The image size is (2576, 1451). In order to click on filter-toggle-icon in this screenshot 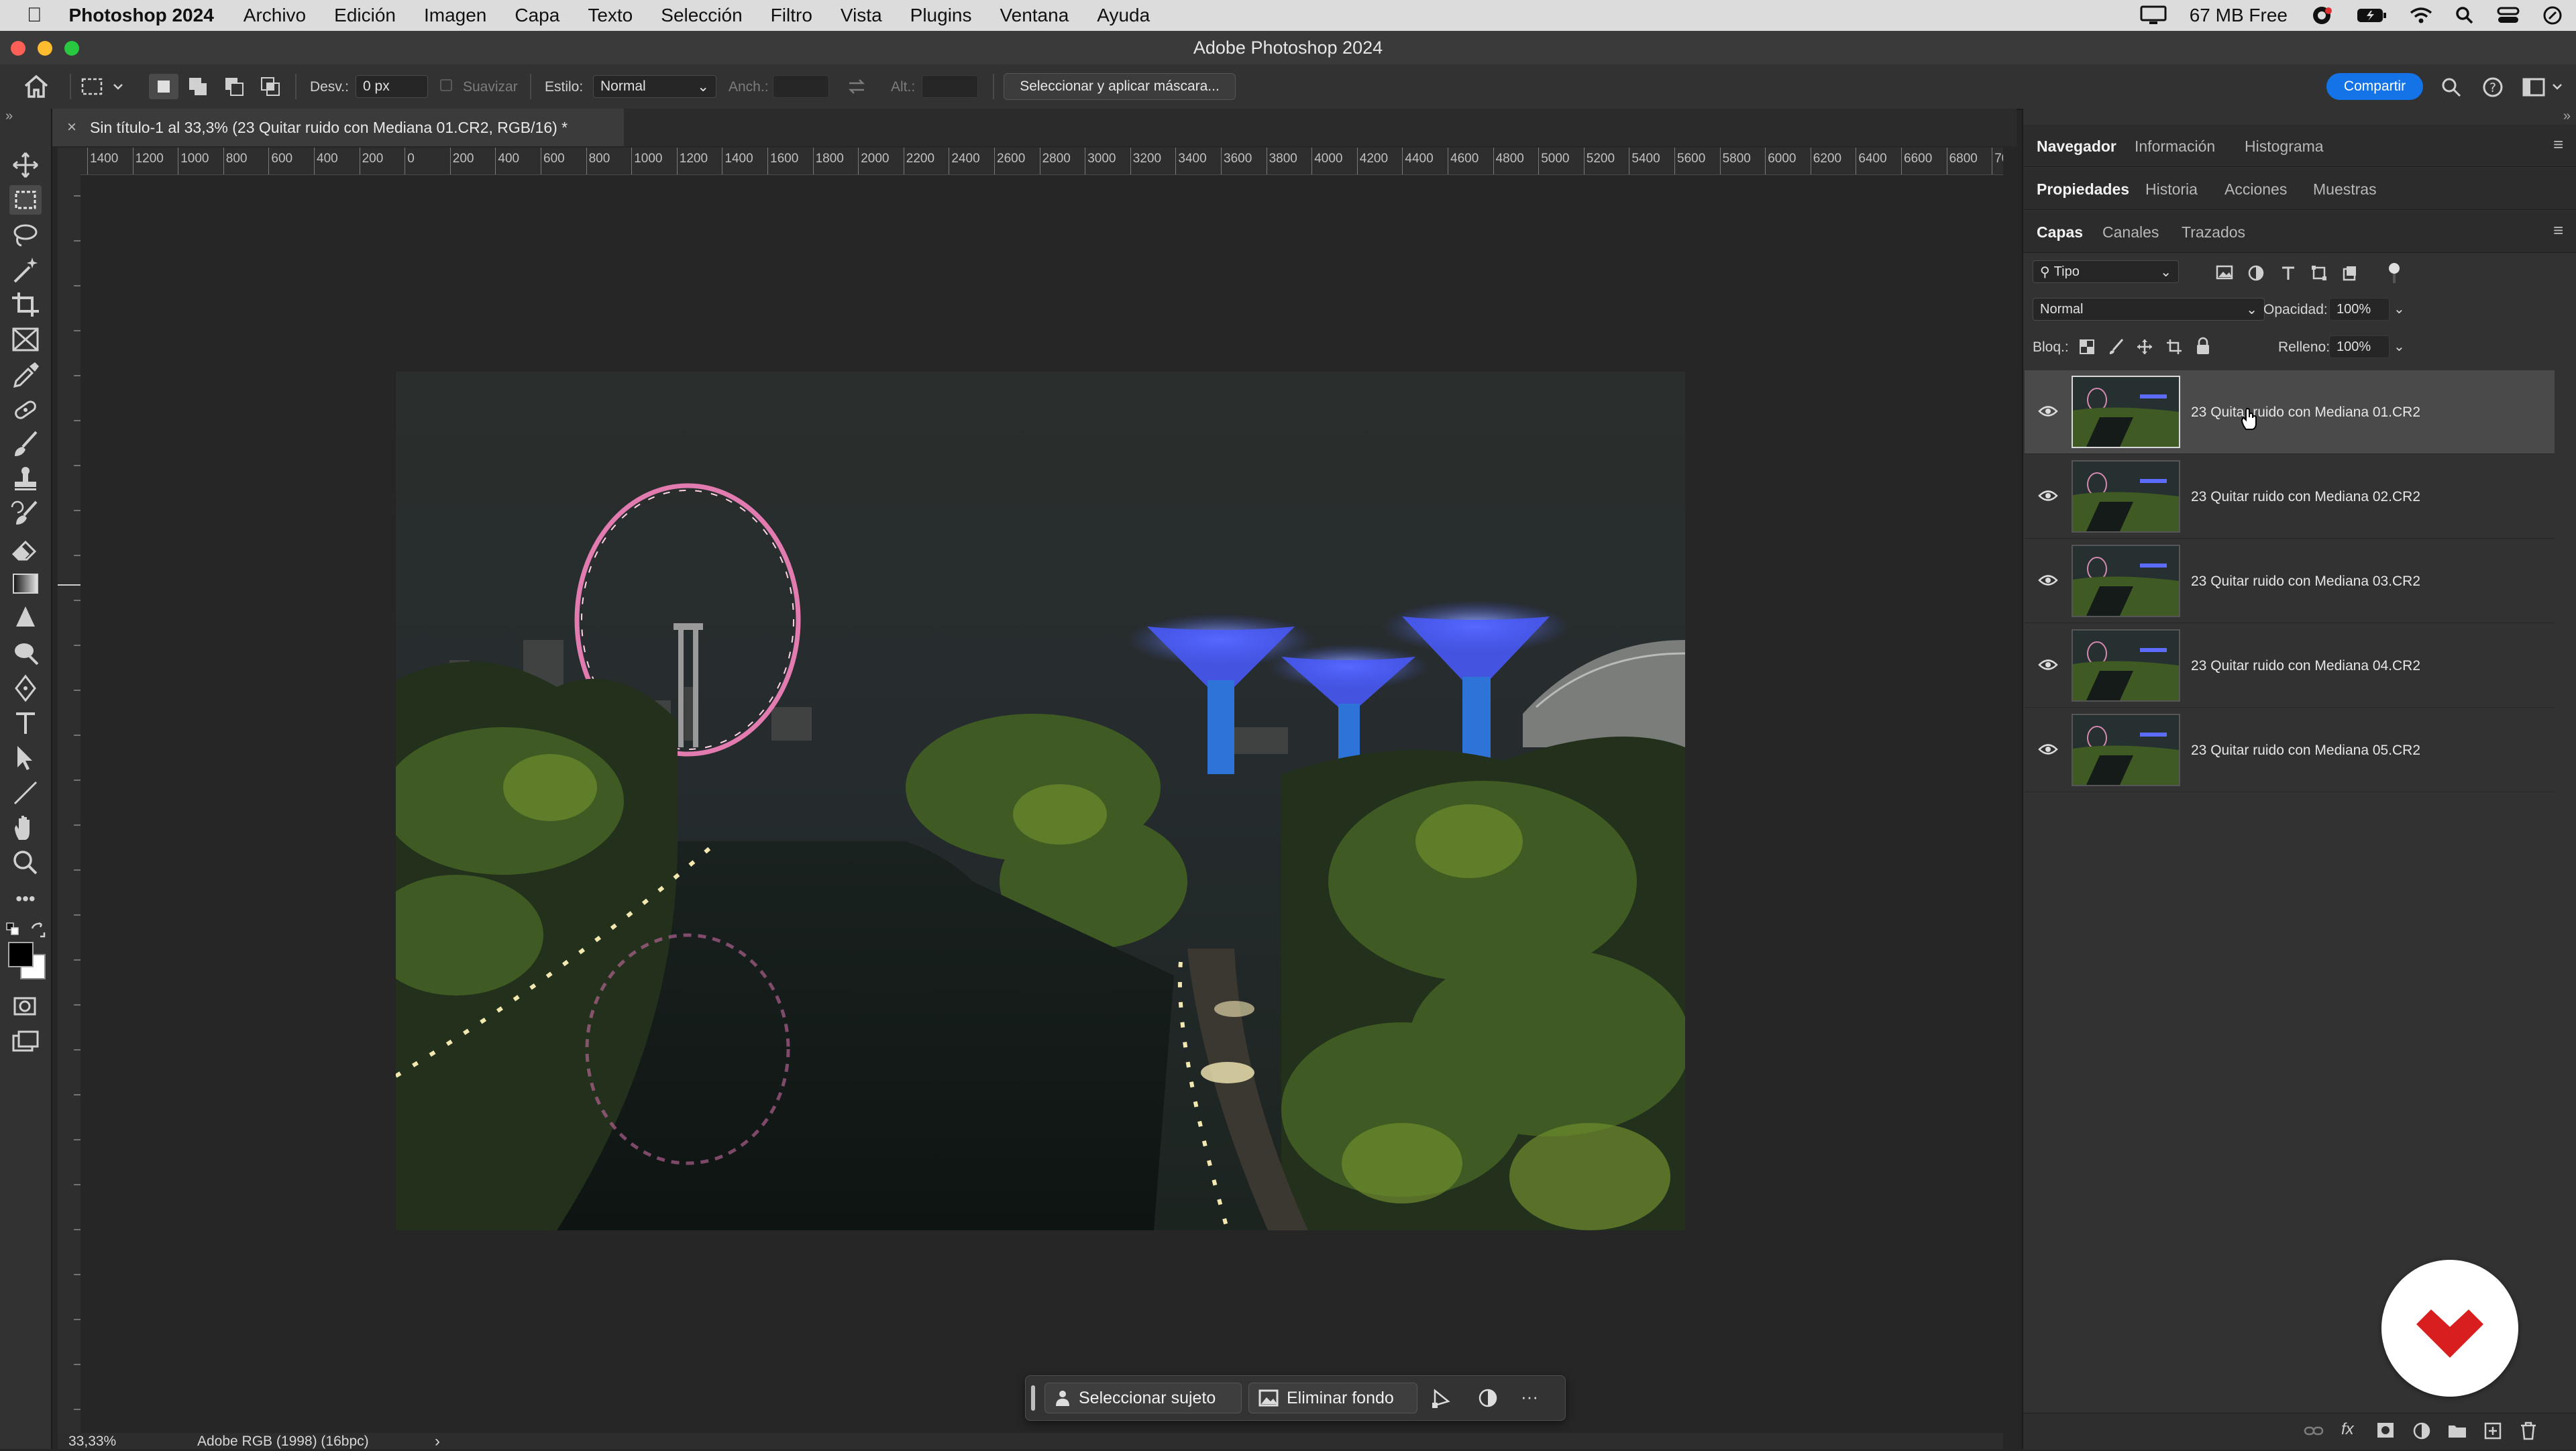, I will do `click(2394, 273)`.